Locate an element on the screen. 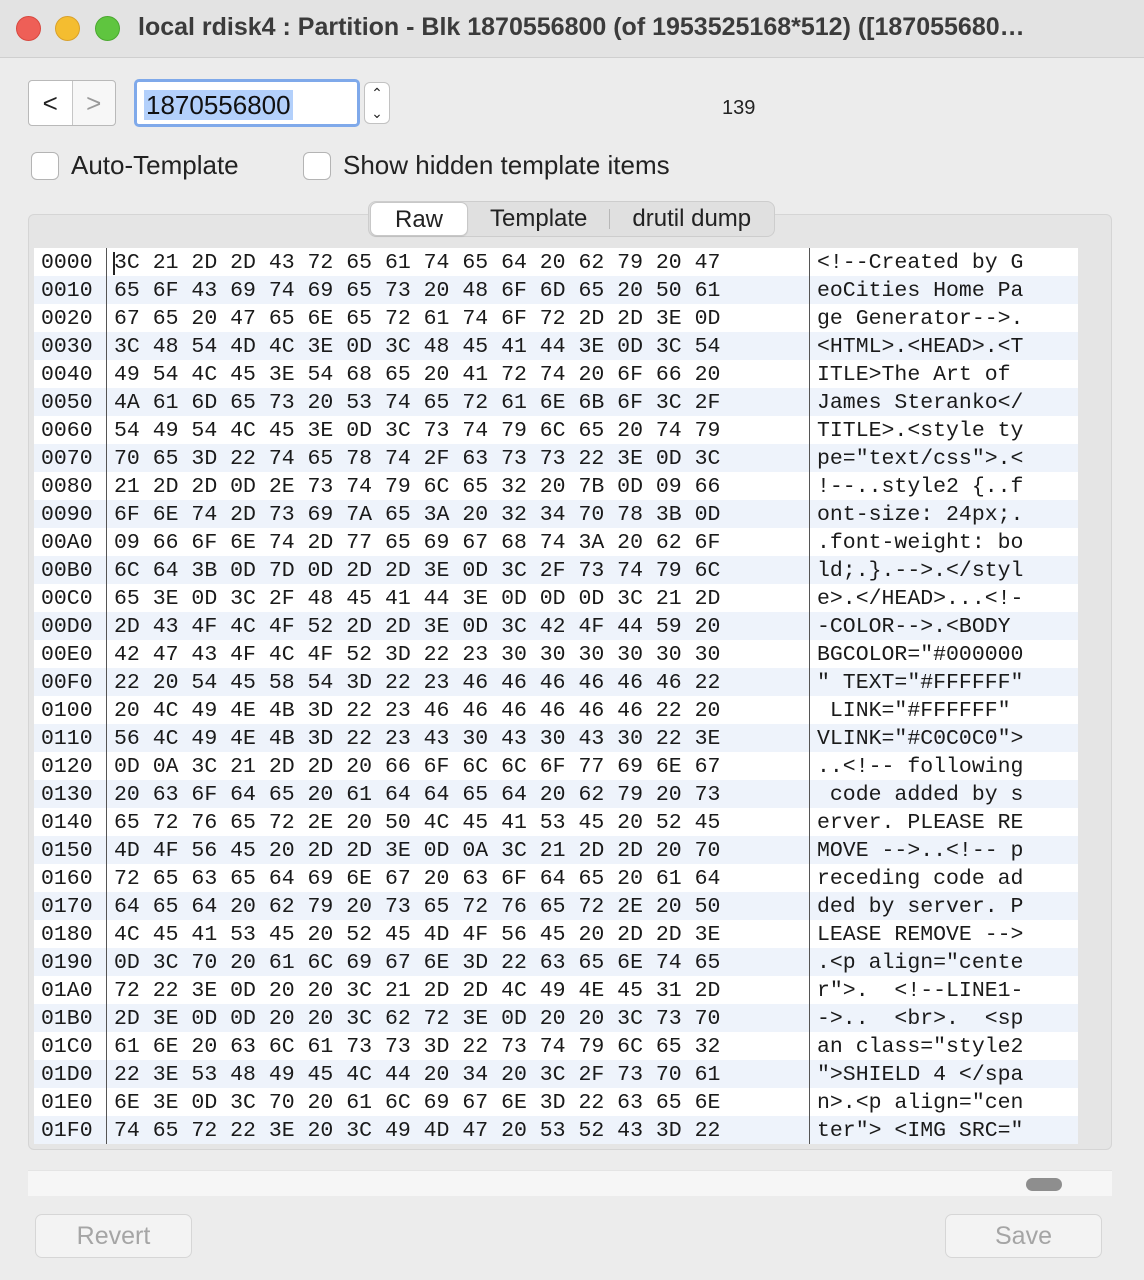  save-button: Save is located at coordinates (1023, 1236).